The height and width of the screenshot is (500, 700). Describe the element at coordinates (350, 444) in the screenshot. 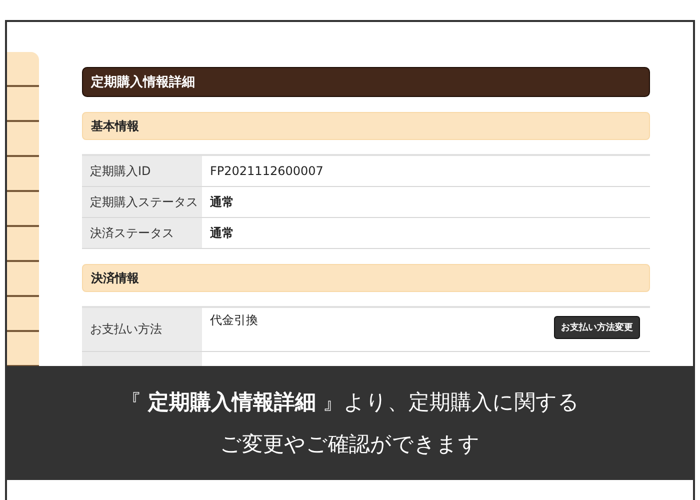

I see `caption-text: ご変更やご確認ができます` at that location.